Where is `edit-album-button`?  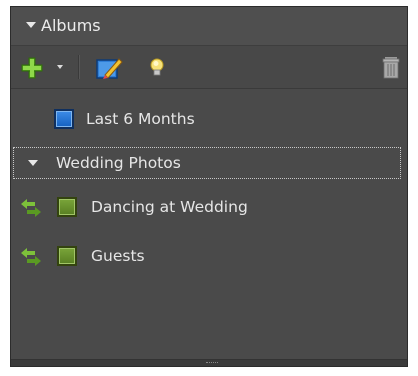
edit-album-button is located at coordinates (109, 68).